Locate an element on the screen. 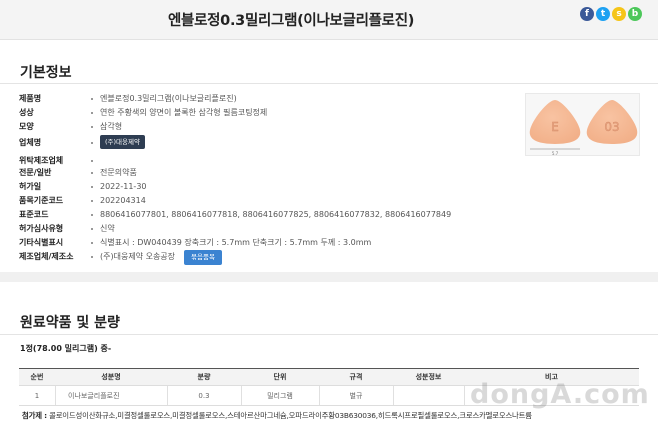  additives-label: 첨가제 : is located at coordinates (34, 415).